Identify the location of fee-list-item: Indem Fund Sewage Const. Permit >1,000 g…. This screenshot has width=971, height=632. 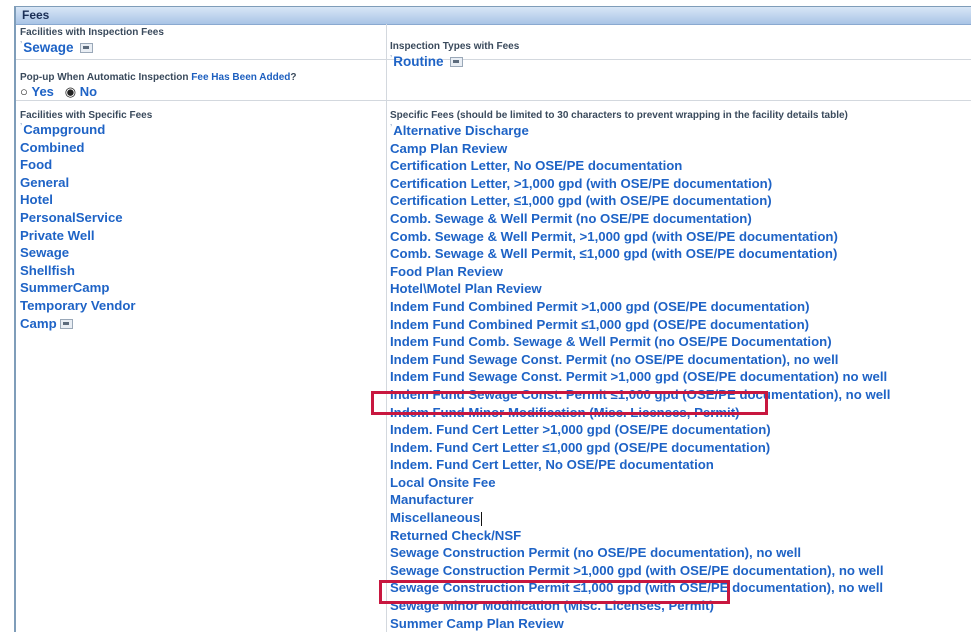
(640, 377).